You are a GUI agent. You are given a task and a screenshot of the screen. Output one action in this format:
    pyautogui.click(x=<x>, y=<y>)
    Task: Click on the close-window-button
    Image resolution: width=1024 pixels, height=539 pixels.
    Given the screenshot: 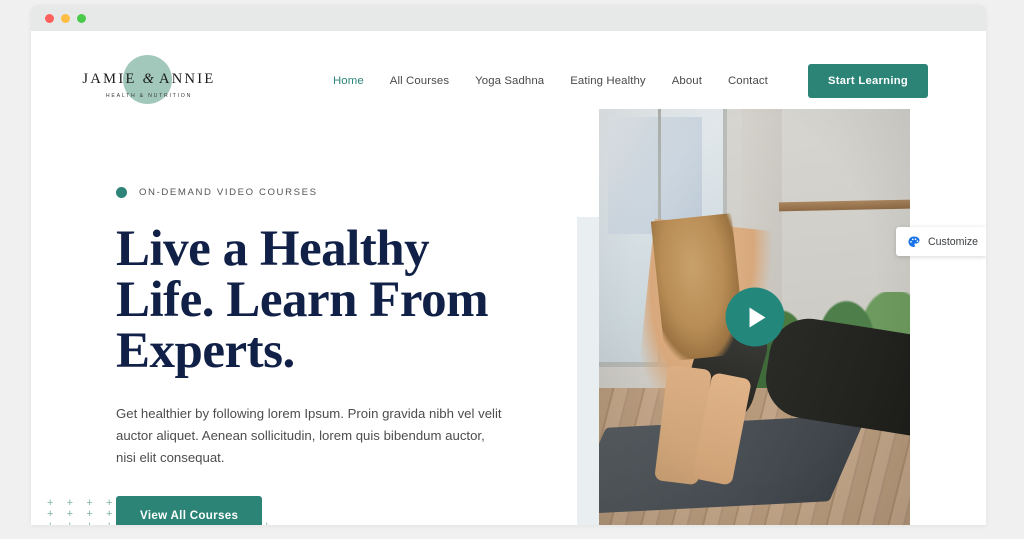 What is the action you would take?
    pyautogui.click(x=49, y=18)
    